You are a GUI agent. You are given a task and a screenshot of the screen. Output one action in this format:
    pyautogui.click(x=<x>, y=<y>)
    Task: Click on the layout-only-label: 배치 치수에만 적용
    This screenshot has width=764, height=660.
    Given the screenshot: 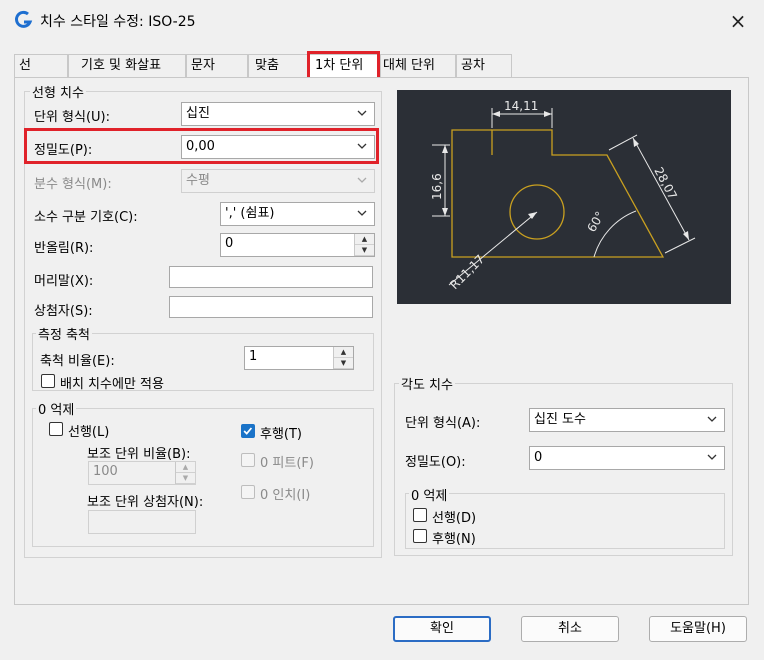 What is the action you would take?
    pyautogui.click(x=112, y=384)
    